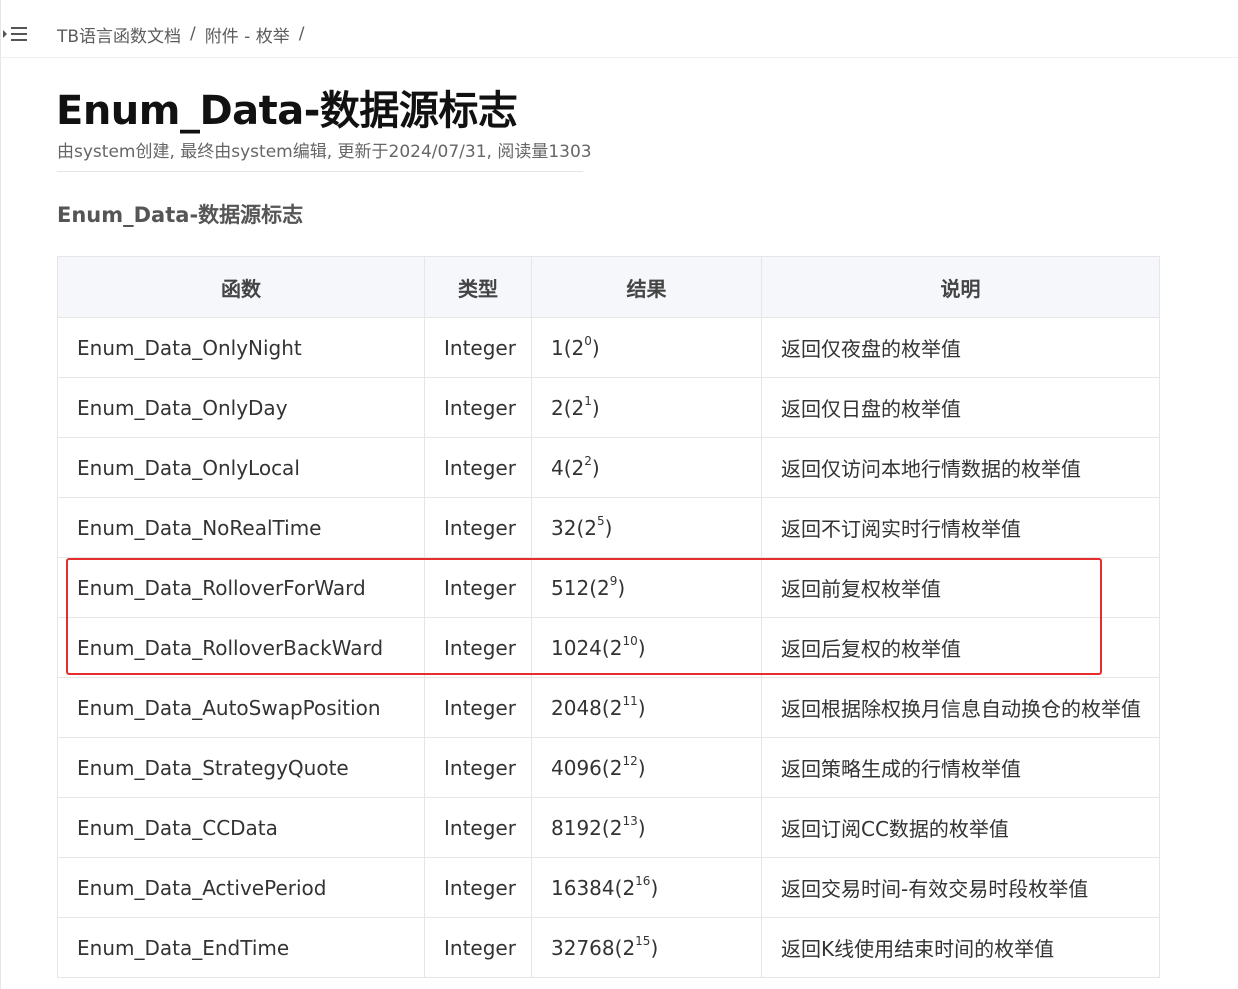 This screenshot has width=1238, height=989. I want to click on cell-result: 16384(216), so click(646, 887).